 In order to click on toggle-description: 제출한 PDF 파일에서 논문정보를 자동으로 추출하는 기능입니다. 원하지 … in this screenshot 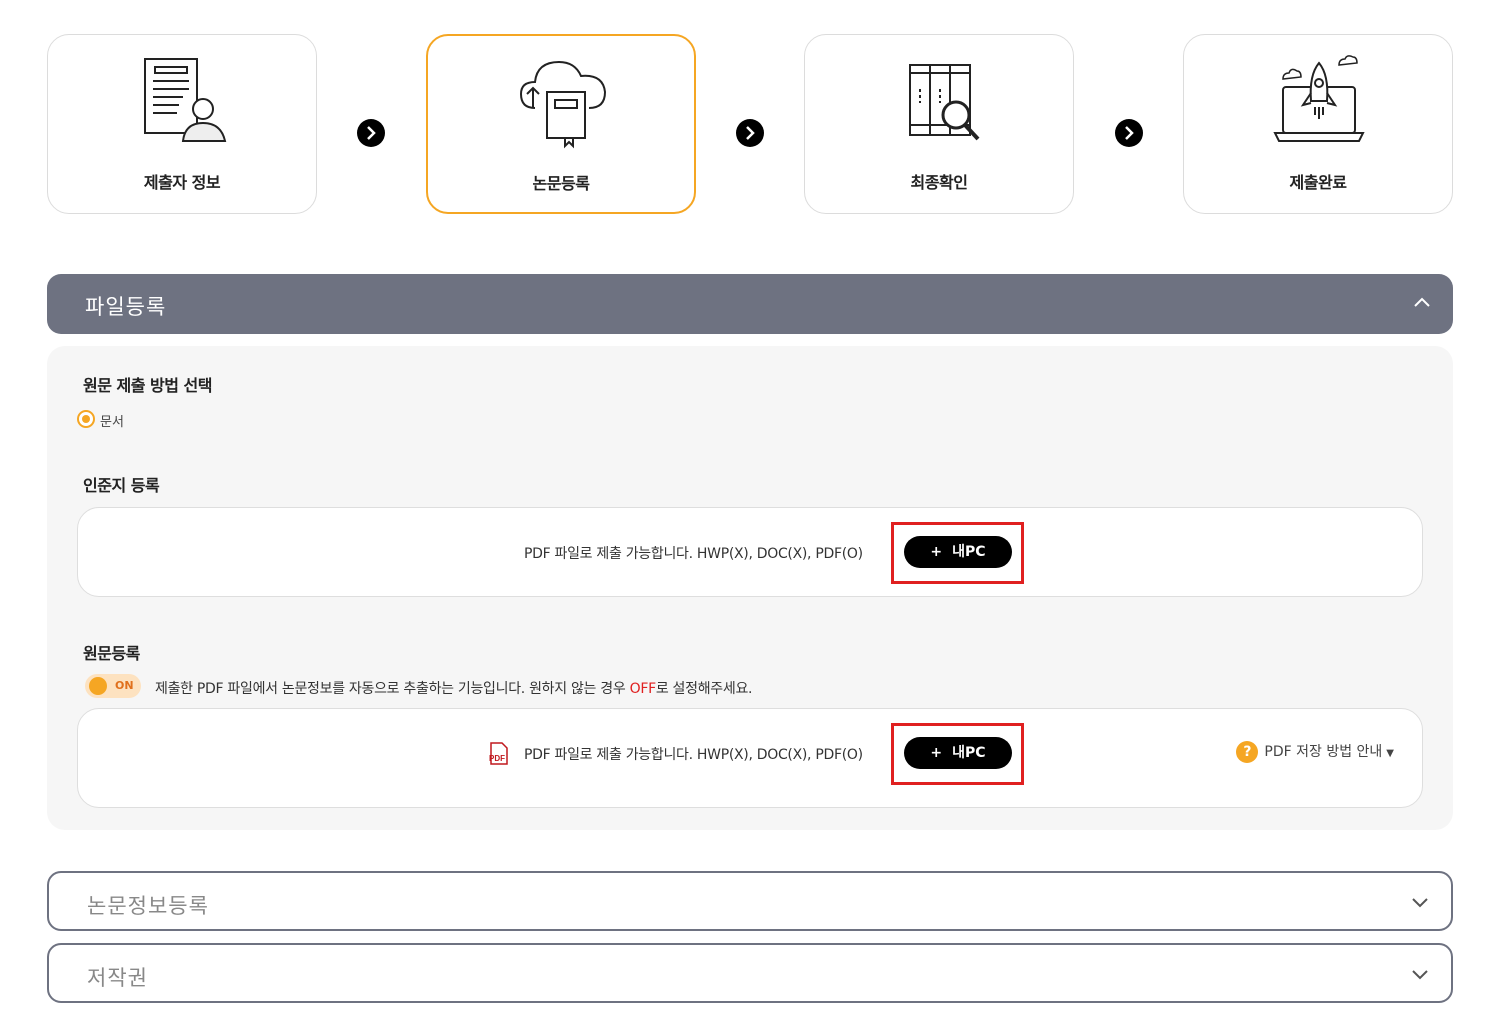, I will do `click(454, 688)`.